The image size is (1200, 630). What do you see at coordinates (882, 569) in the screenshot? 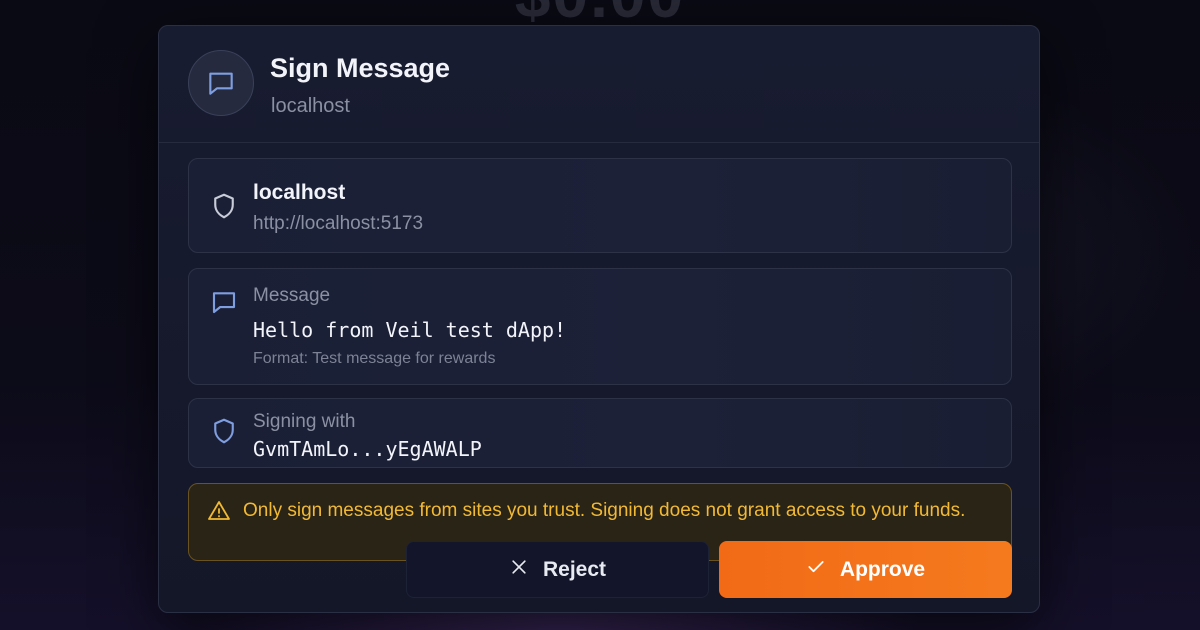
I see `approve-label: Approve` at bounding box center [882, 569].